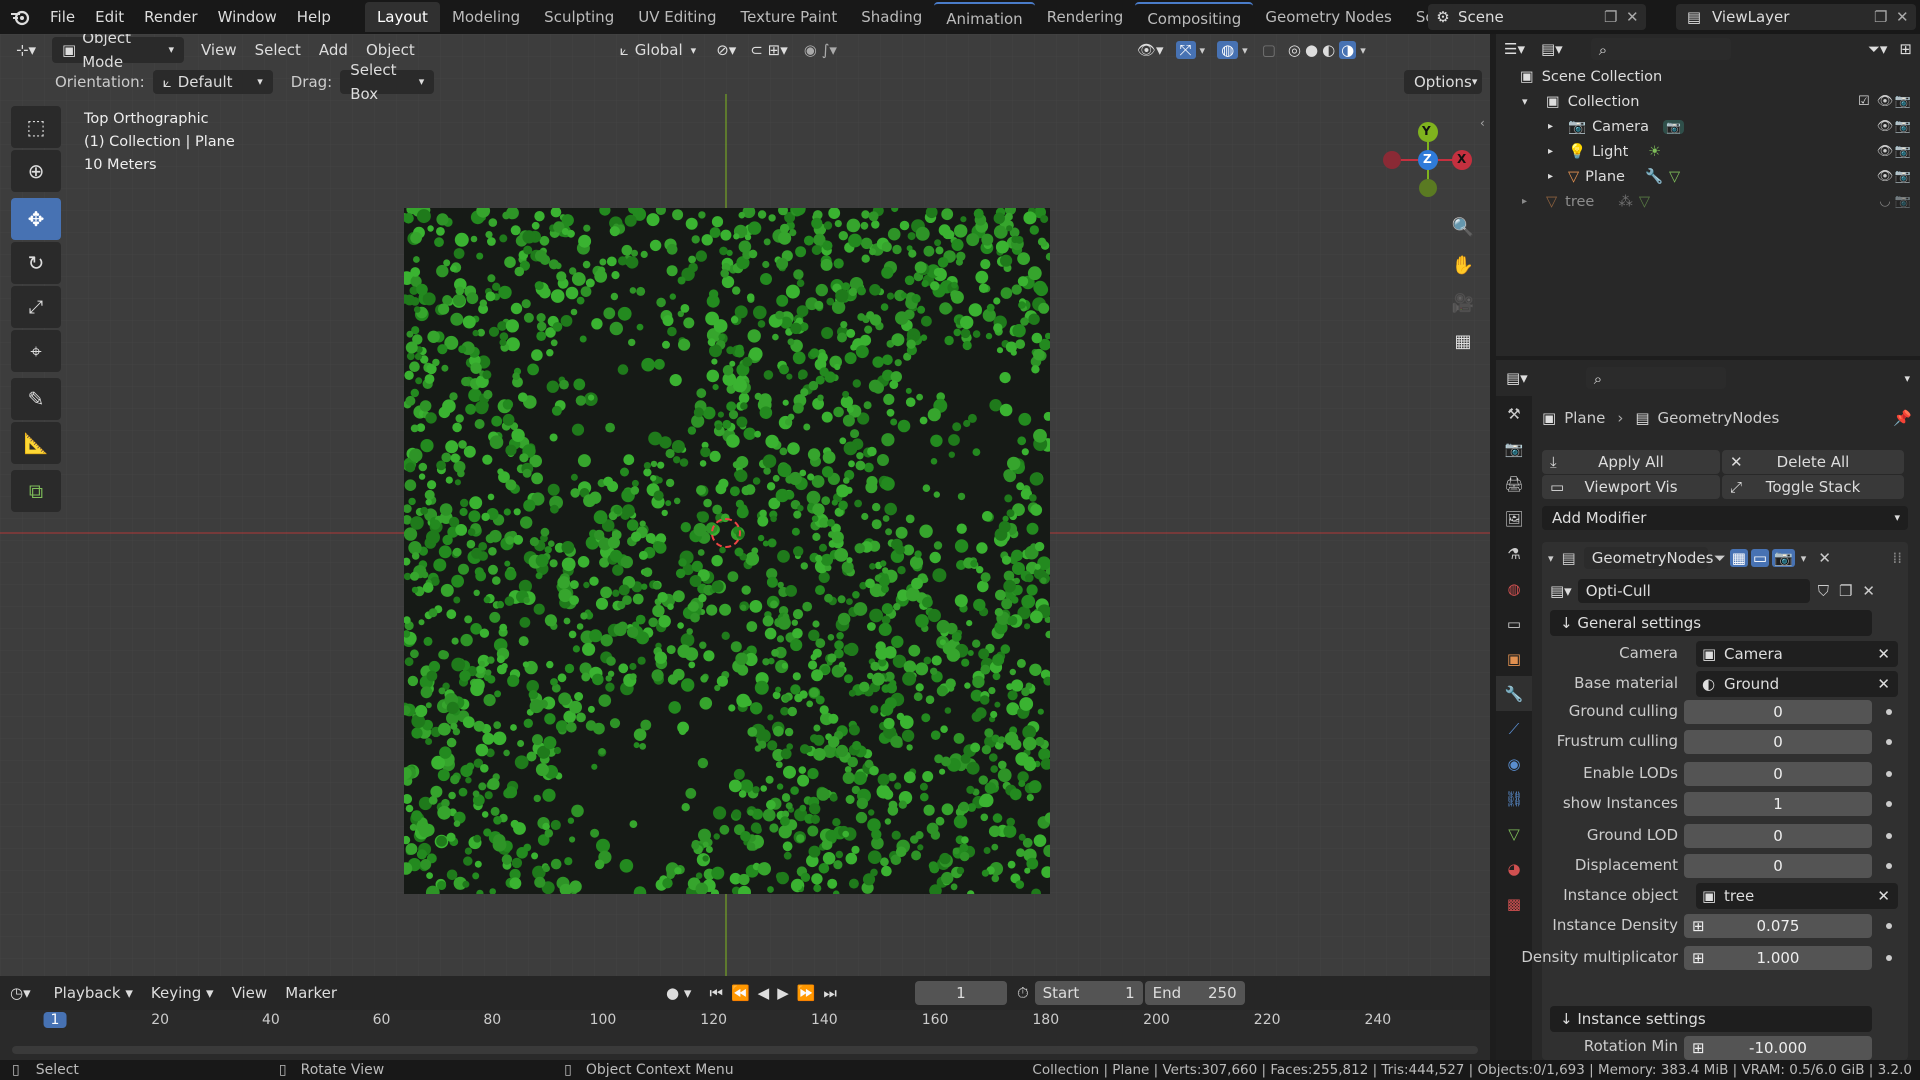  Describe the element at coordinates (1514, 833) in the screenshot. I see `tab-data: ▽` at that location.